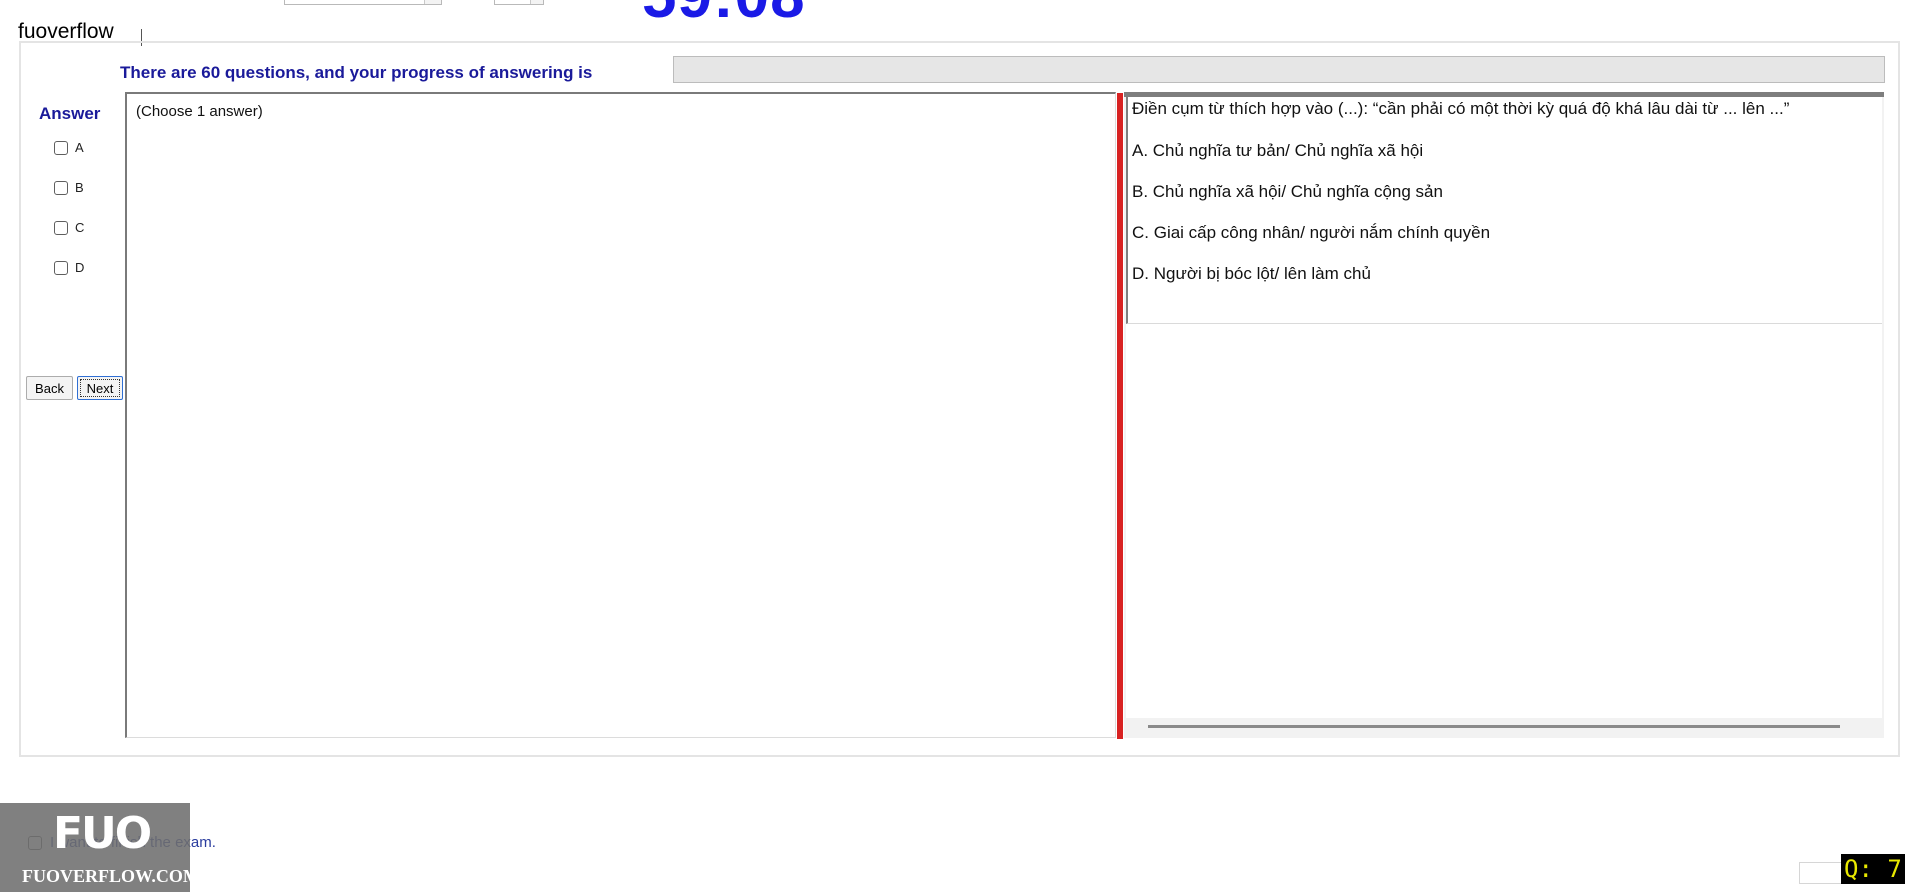 This screenshot has width=1920, height=892. Describe the element at coordinates (69, 227) in the screenshot. I see `answer-option-c: C` at that location.